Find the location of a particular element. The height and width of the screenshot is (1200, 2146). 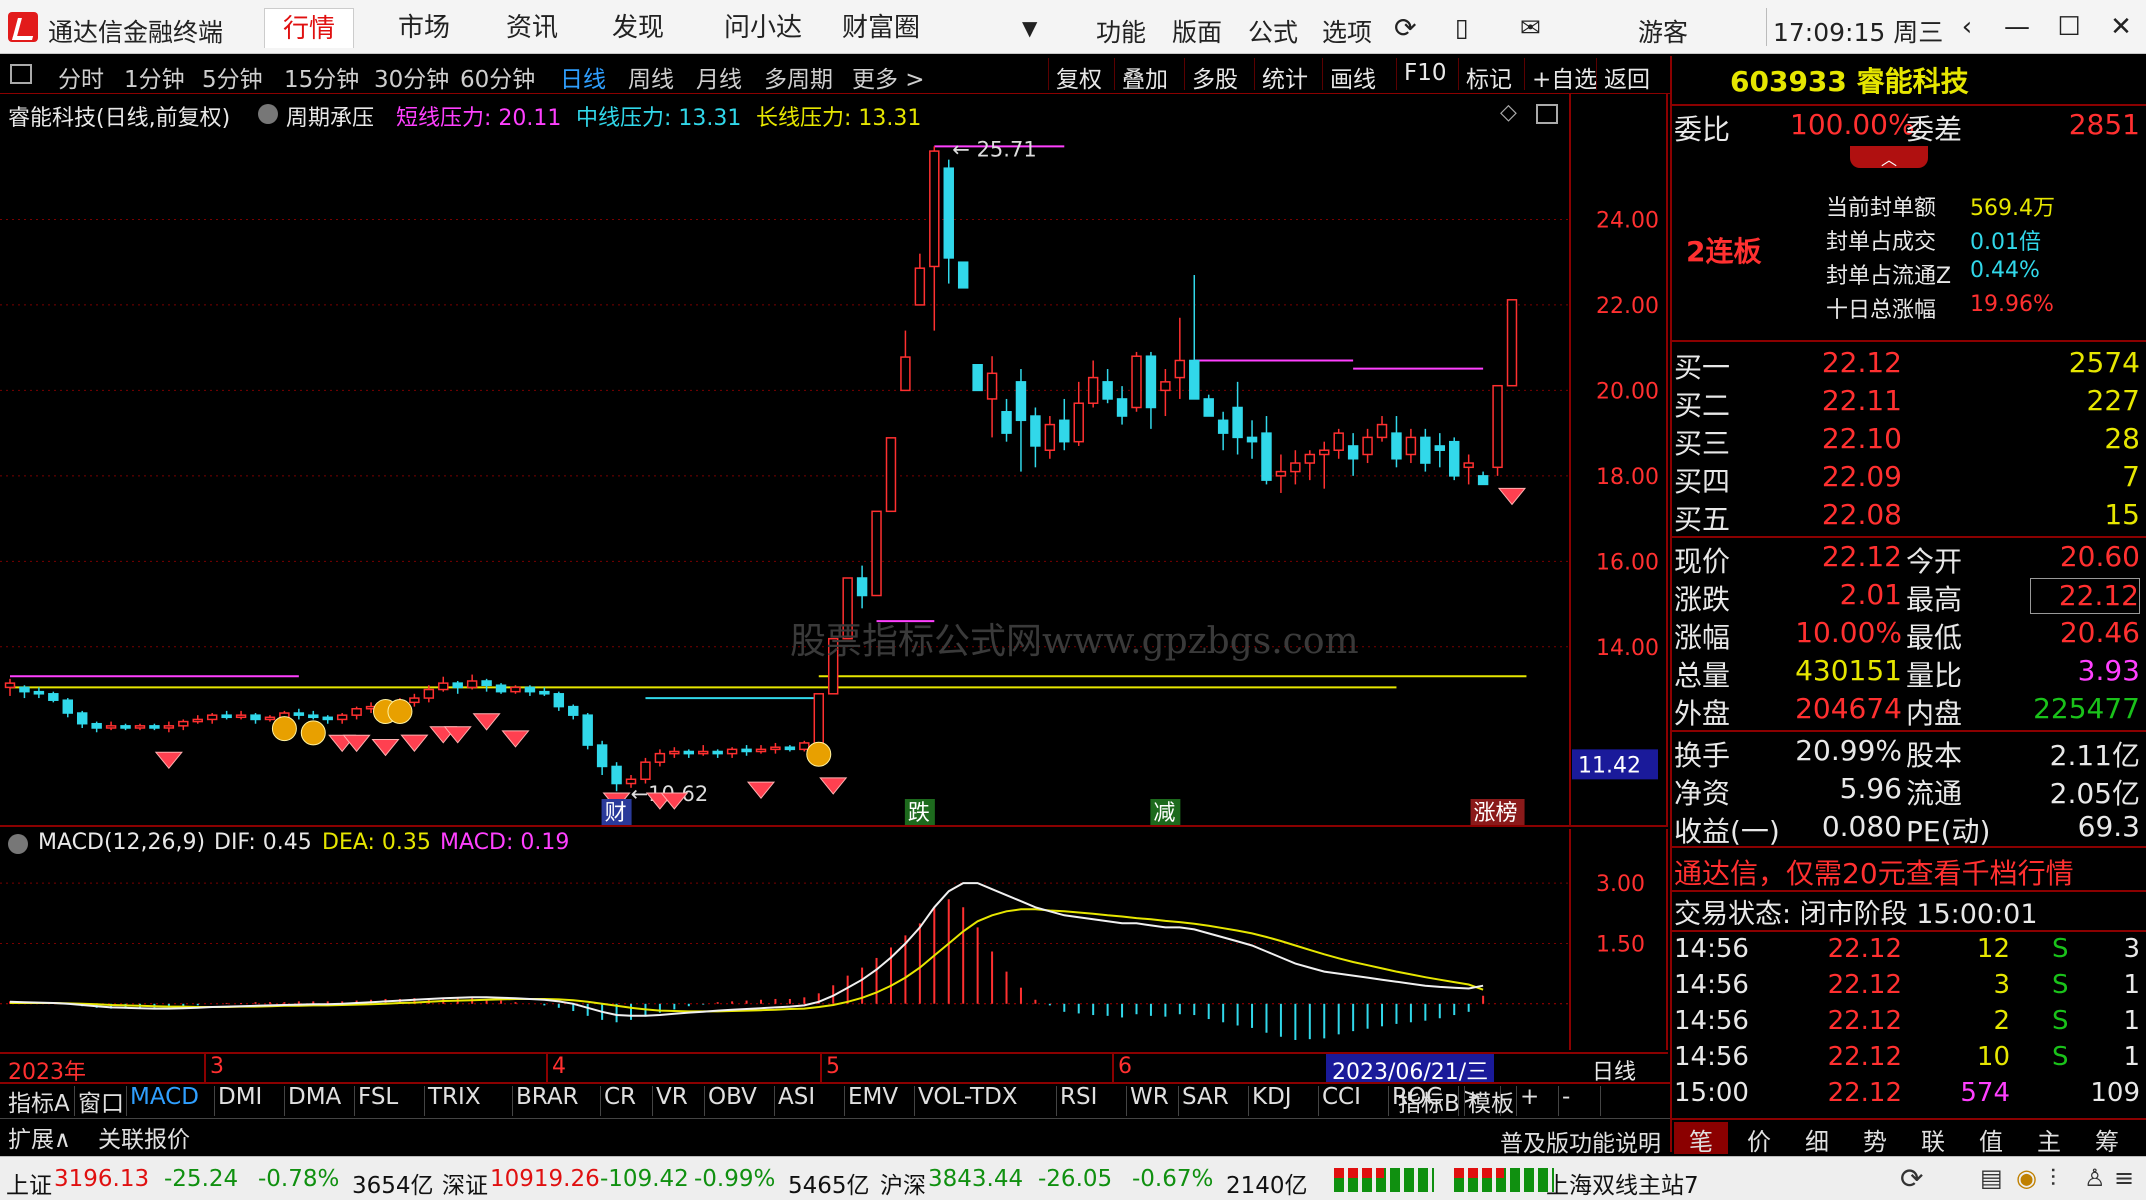

indicator-tab-0: 指标A is located at coordinates (39, 1102).